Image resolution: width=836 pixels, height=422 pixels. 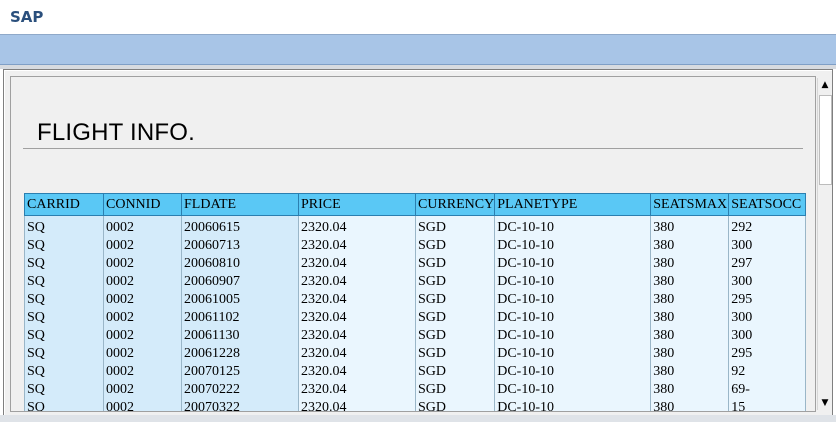 What do you see at coordinates (413, 148) in the screenshot?
I see `title-divider` at bounding box center [413, 148].